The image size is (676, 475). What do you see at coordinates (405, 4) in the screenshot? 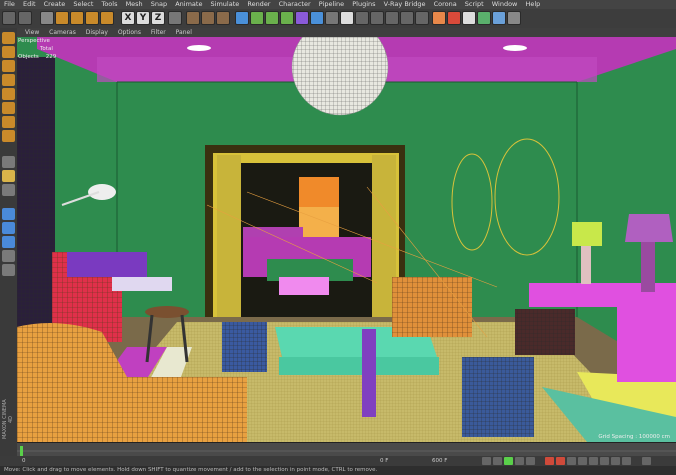
I see `menu-vray-bridge: V-Ray Bridge` at bounding box center [405, 4].